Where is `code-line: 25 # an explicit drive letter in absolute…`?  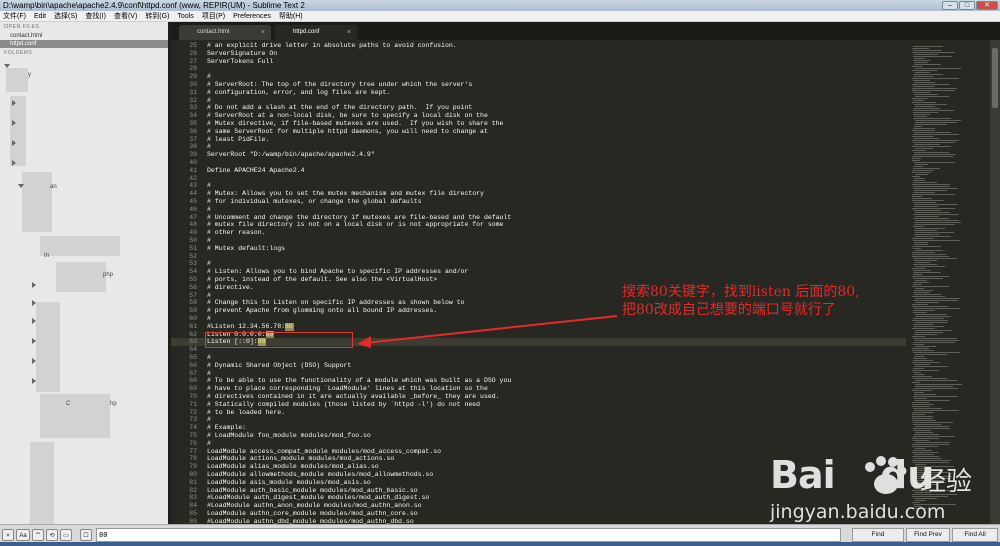 code-line: 25 # an explicit drive letter in absolute… is located at coordinates (538, 46).